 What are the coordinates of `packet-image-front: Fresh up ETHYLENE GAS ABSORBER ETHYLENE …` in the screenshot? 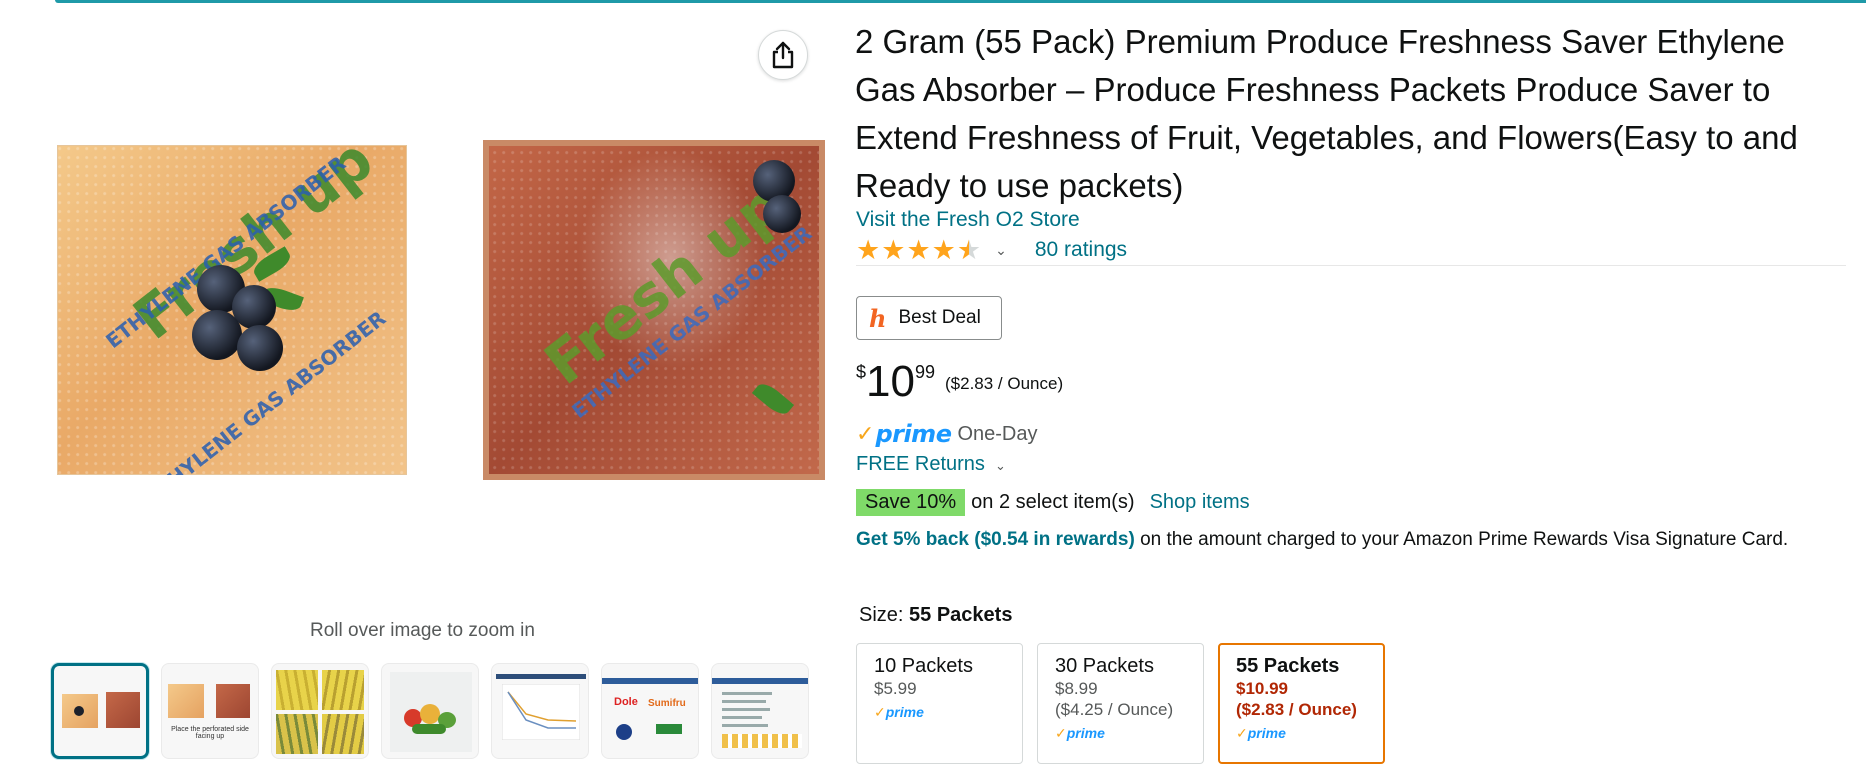 It's located at (232, 310).